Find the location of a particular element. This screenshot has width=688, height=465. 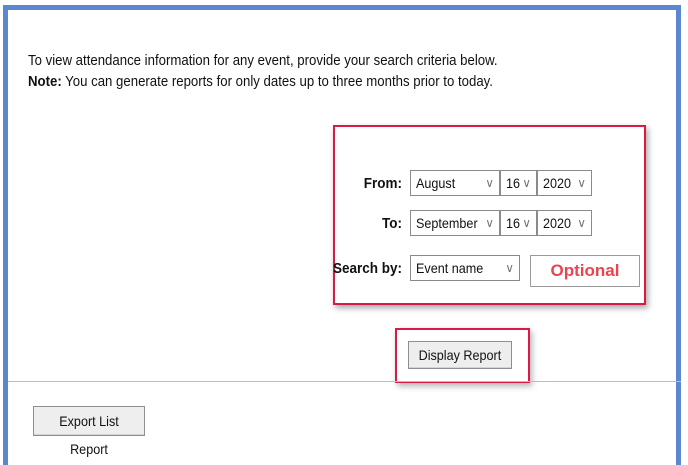

from-day-value: 16 is located at coordinates (513, 183).